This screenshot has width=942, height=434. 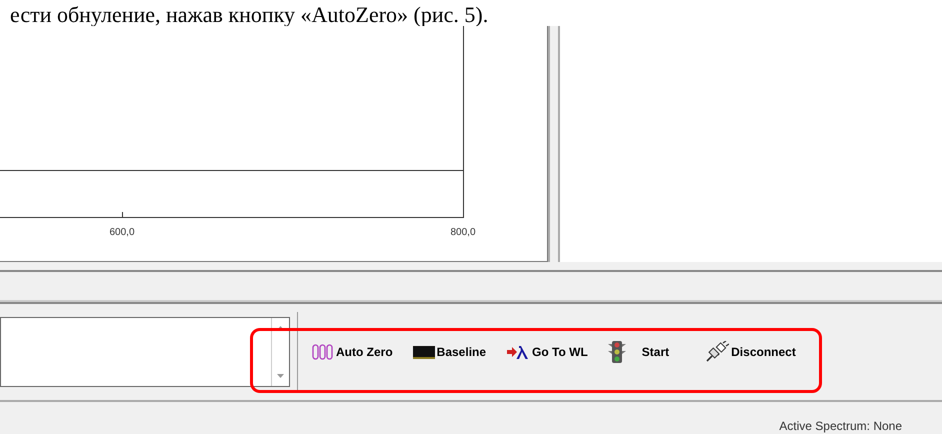 What do you see at coordinates (122, 233) in the screenshot?
I see `axis-tick-label: 600,0` at bounding box center [122, 233].